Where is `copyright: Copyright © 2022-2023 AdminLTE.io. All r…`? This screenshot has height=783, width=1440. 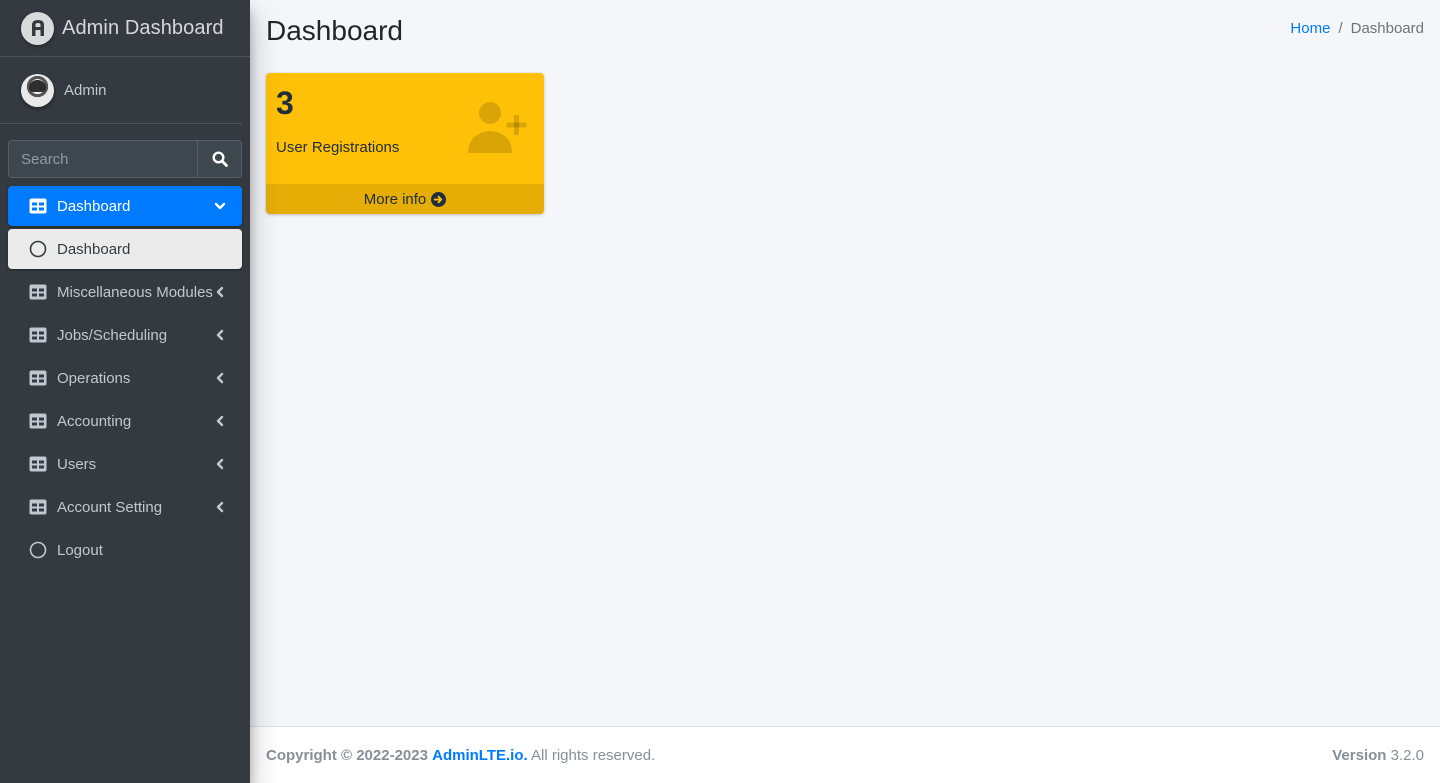
copyright: Copyright © 2022-2023 AdminLTE.io. All r… is located at coordinates (460, 755).